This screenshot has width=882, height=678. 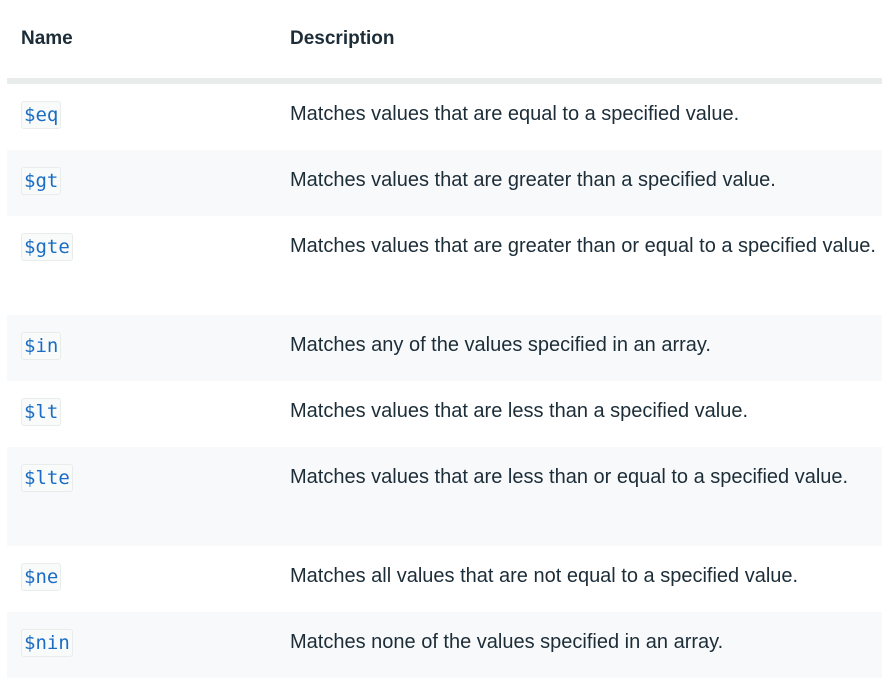 What do you see at coordinates (41, 115) in the screenshot?
I see `operator-code: $eq` at bounding box center [41, 115].